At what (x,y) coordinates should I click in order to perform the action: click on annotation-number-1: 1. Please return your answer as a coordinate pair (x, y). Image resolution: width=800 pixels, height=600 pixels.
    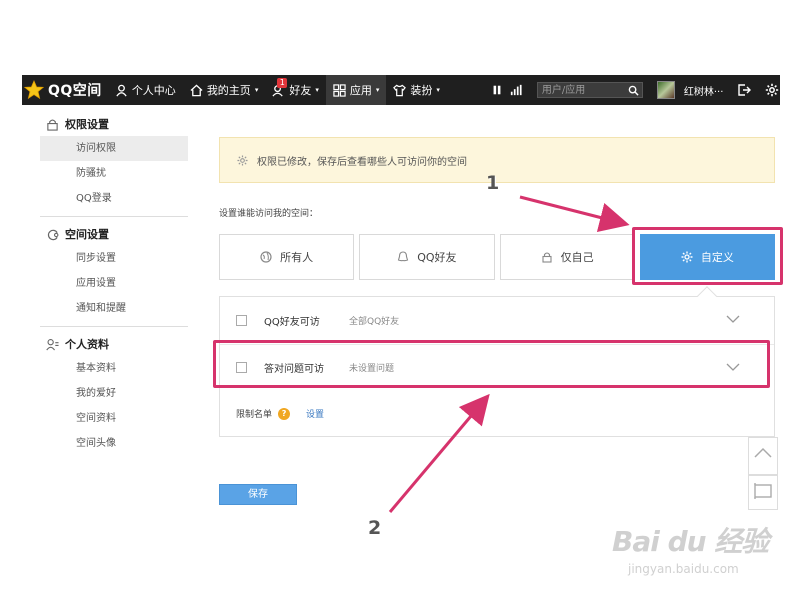
    Looking at the image, I should click on (493, 183).